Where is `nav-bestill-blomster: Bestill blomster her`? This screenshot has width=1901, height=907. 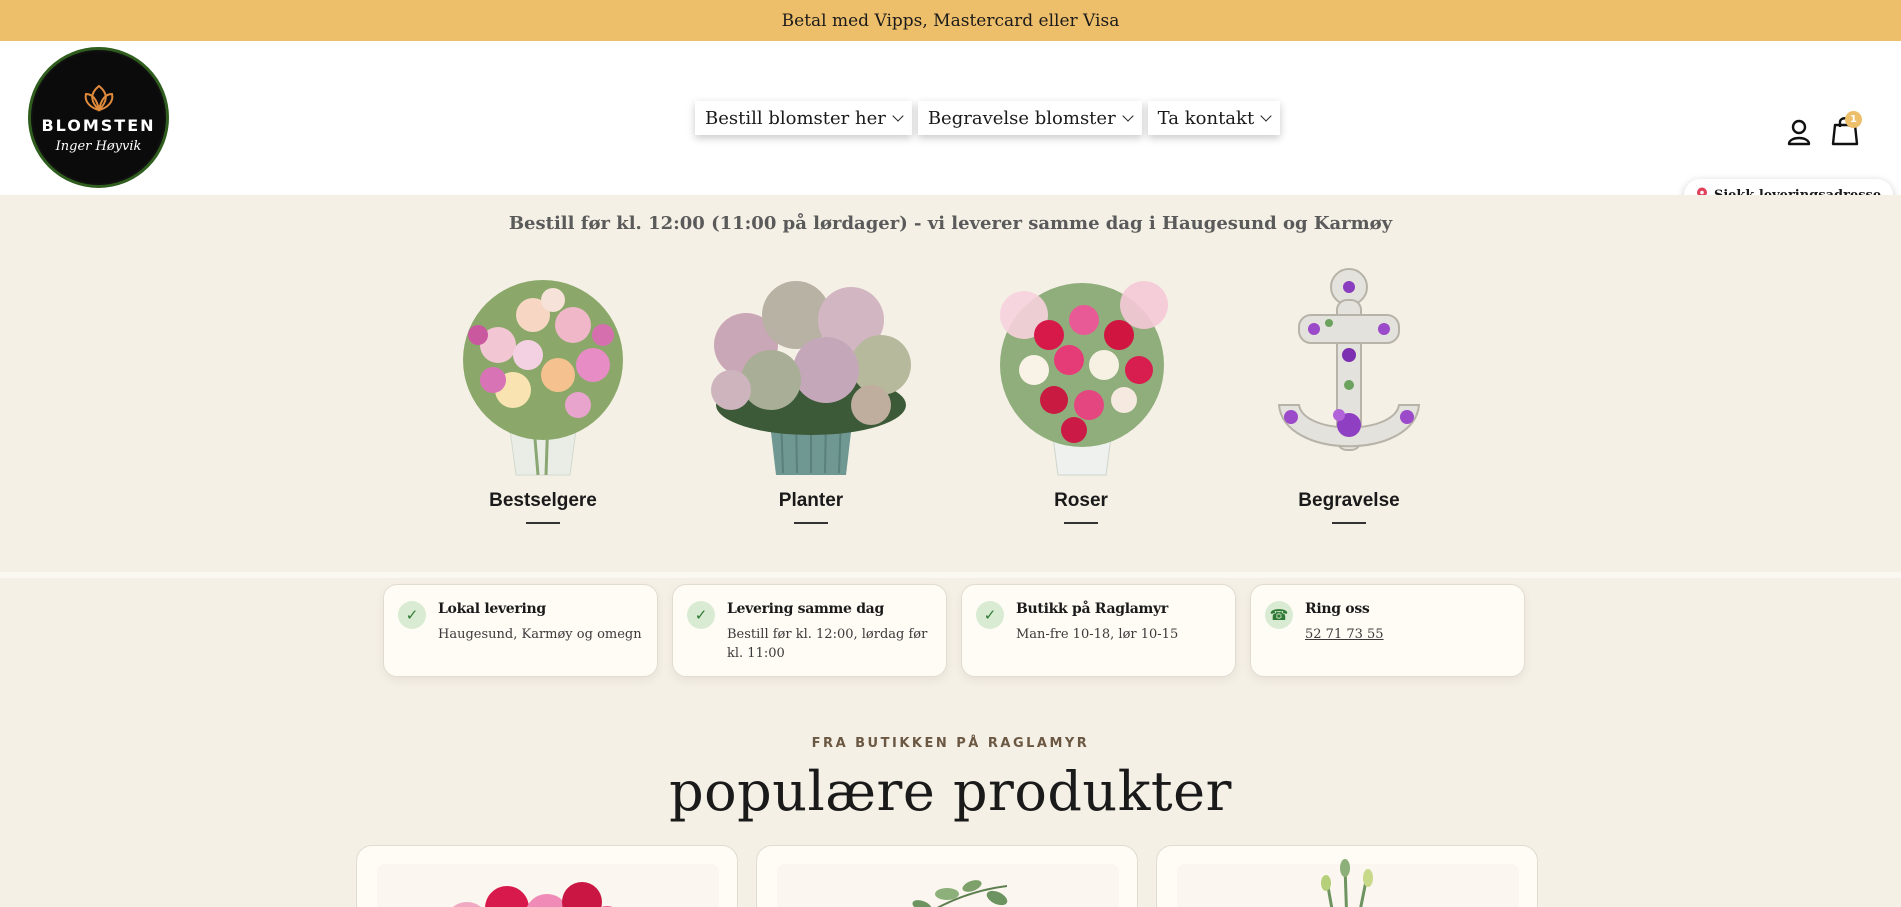 nav-bestill-blomster: Bestill blomster her is located at coordinates (803, 118).